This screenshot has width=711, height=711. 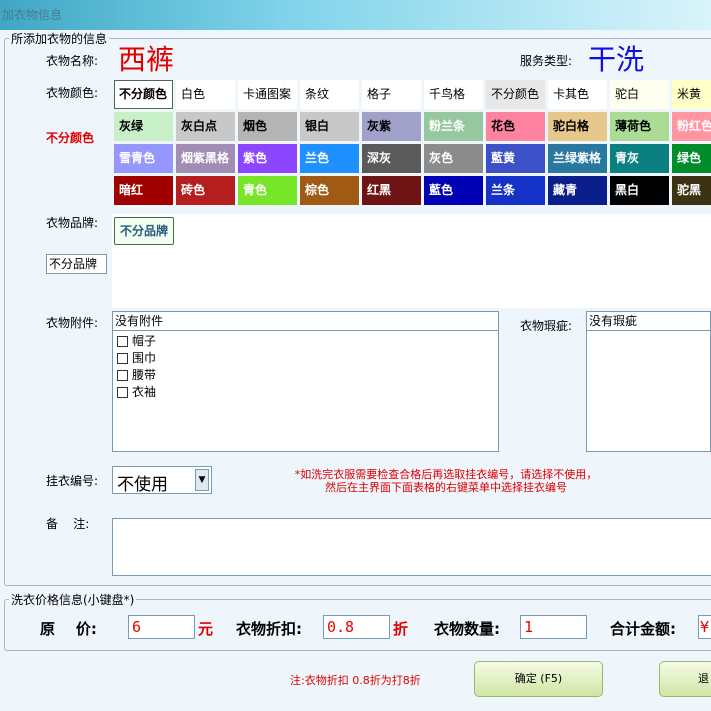 I want to click on color-swatch: 兰绿紫格, so click(x=577, y=158).